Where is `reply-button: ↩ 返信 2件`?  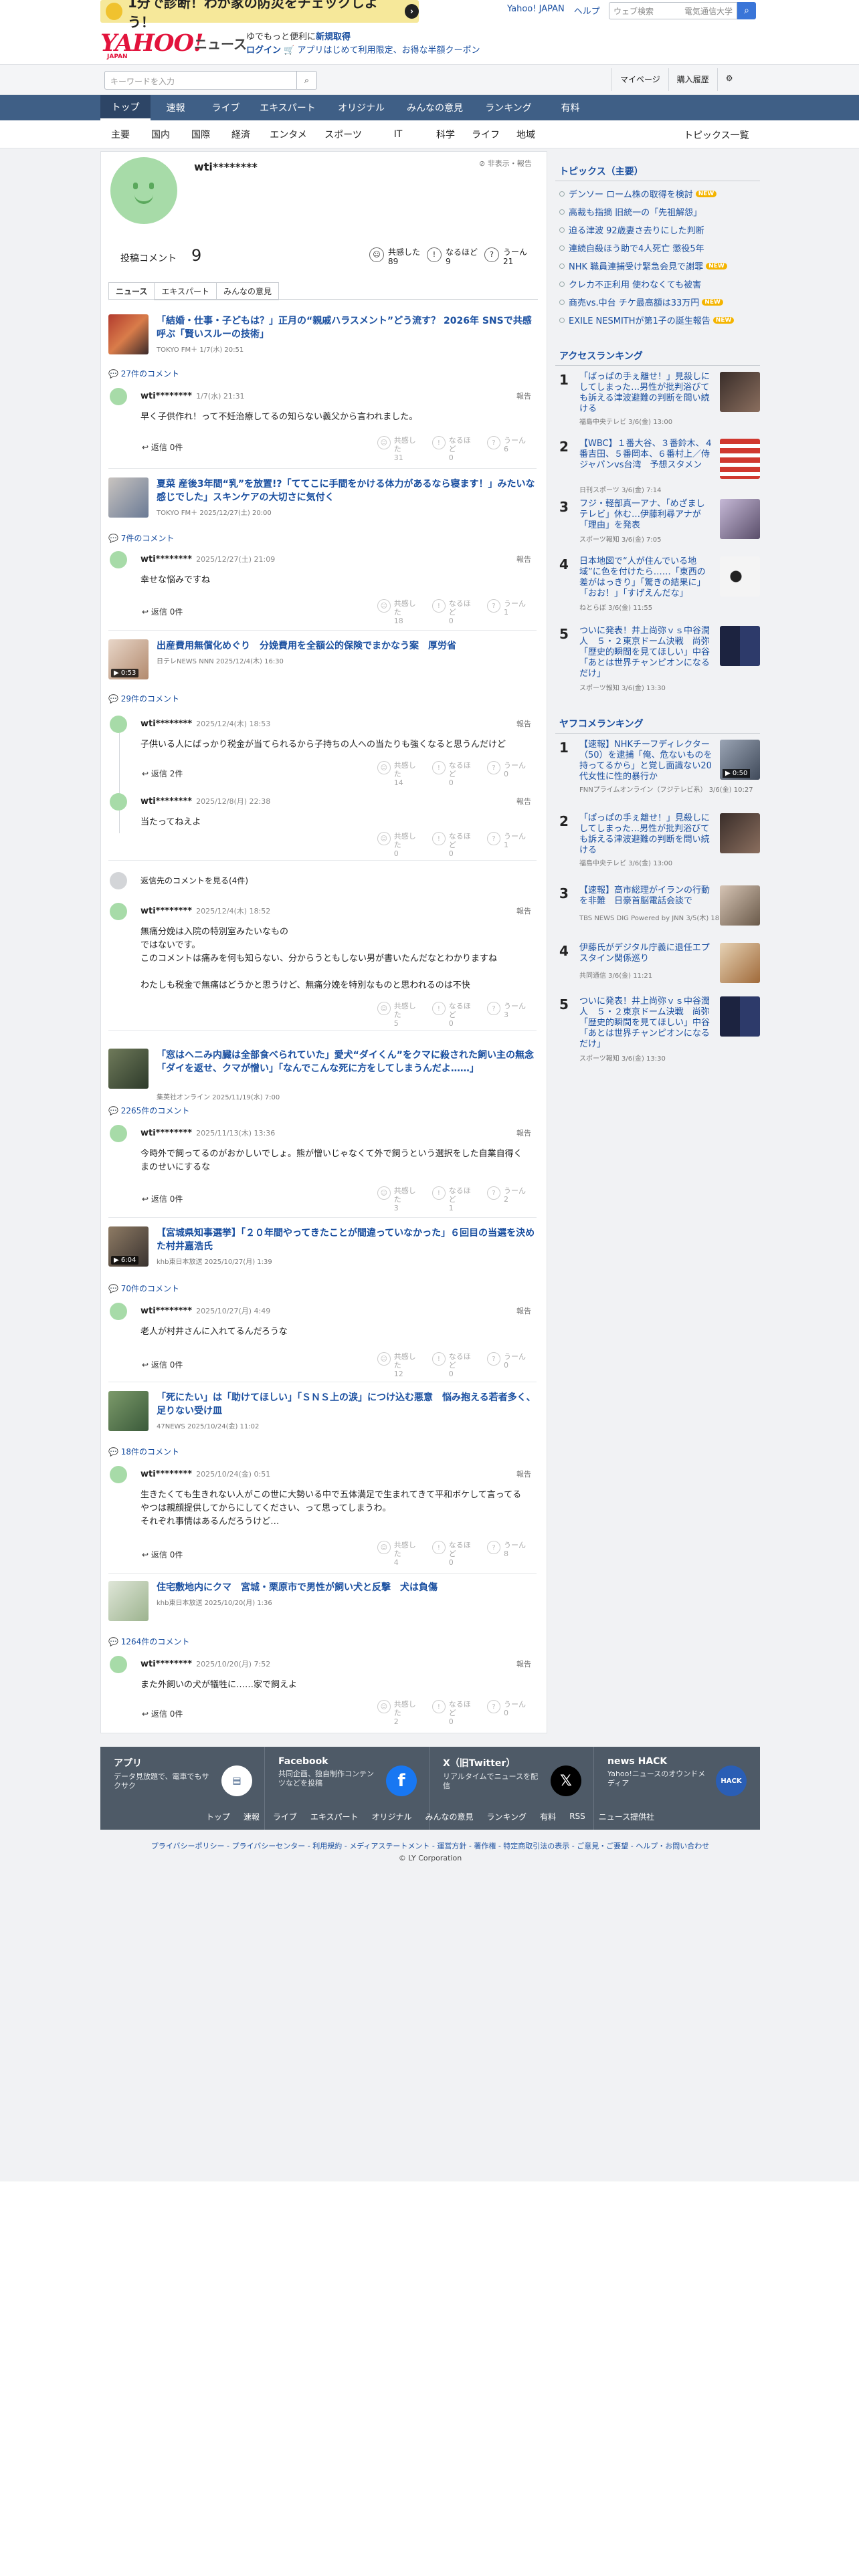
reply-button: ↩ 返信 2件 is located at coordinates (162, 773).